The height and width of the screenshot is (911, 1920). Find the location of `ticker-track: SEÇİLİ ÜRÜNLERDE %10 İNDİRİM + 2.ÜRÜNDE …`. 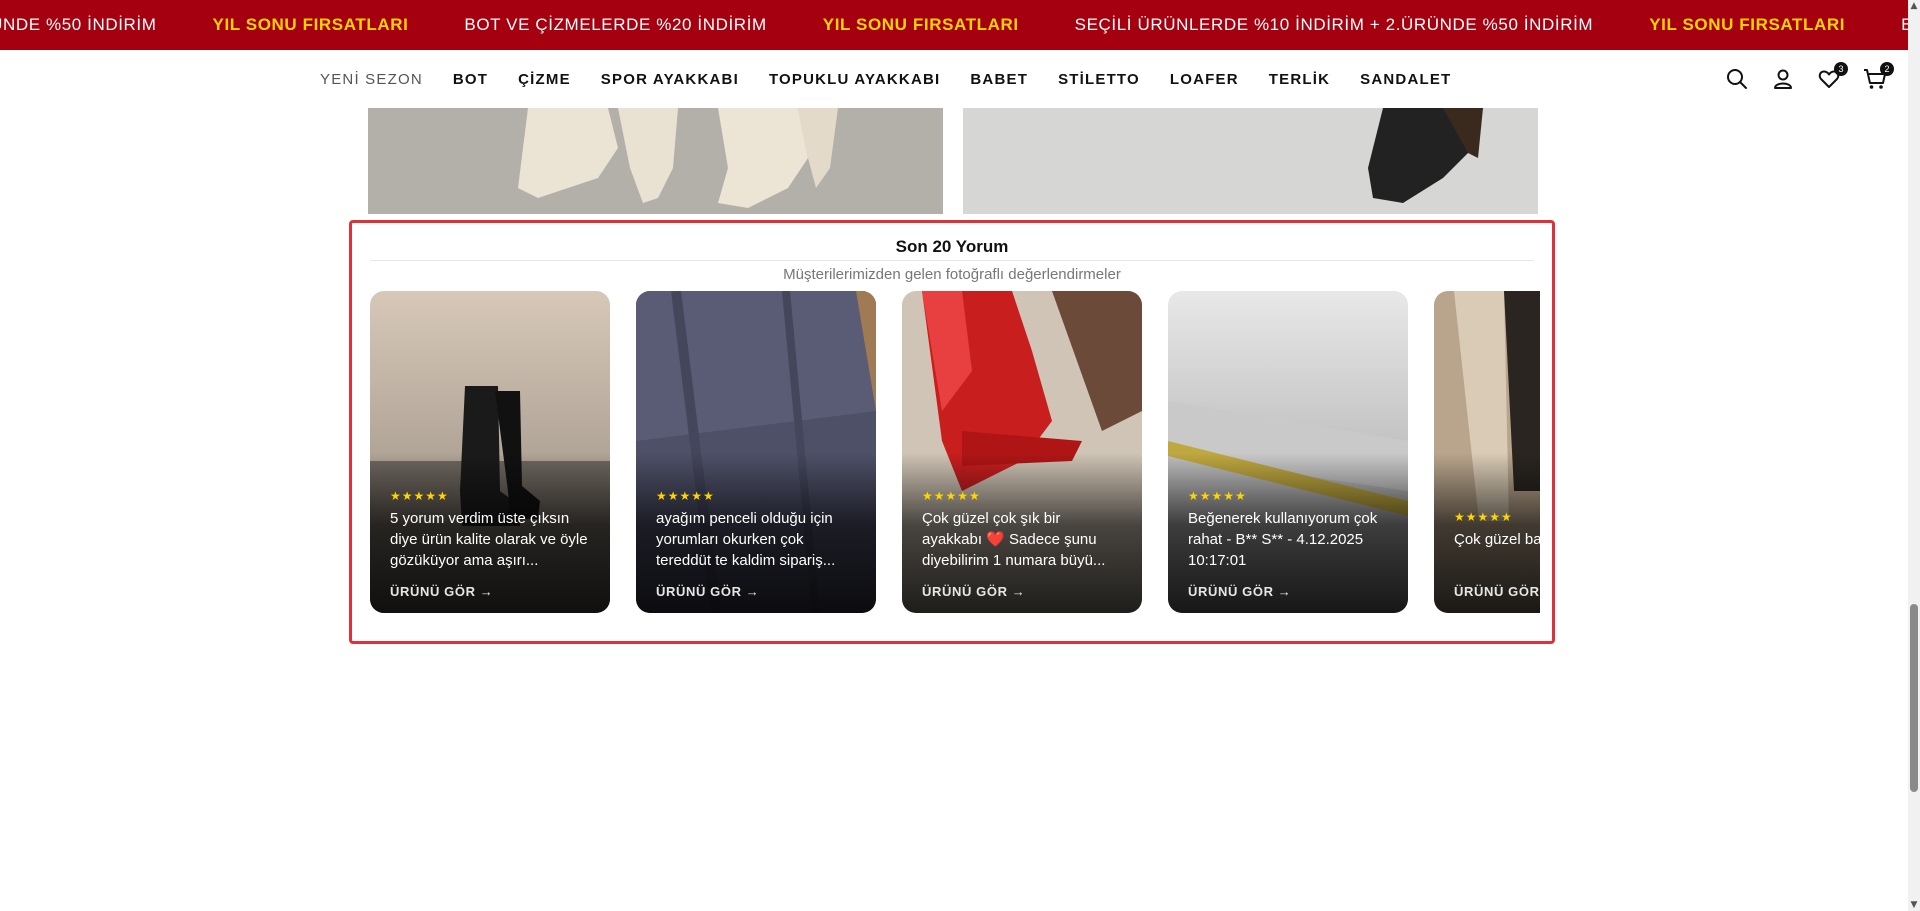

ticker-track: SEÇİLİ ÜRÜNLERDE %10 İNDİRİM + 2.ÜRÜNDE … is located at coordinates (960, 25).